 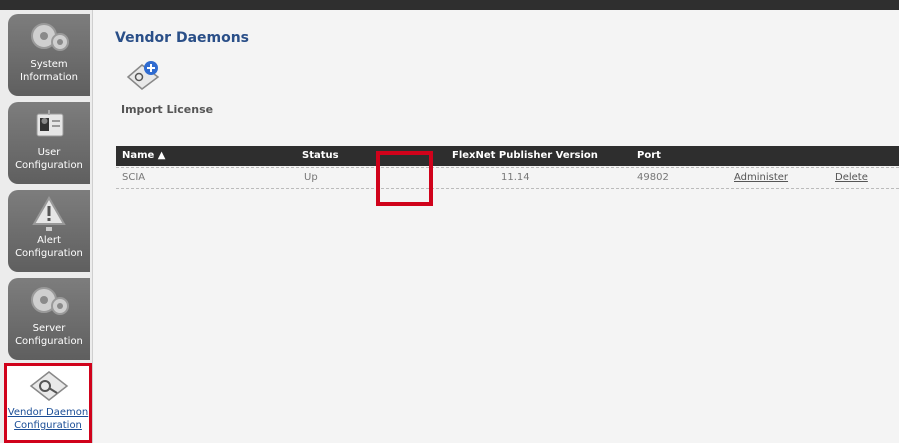 What do you see at coordinates (144, 155) in the screenshot?
I see `column-header-name: Name ▲` at bounding box center [144, 155].